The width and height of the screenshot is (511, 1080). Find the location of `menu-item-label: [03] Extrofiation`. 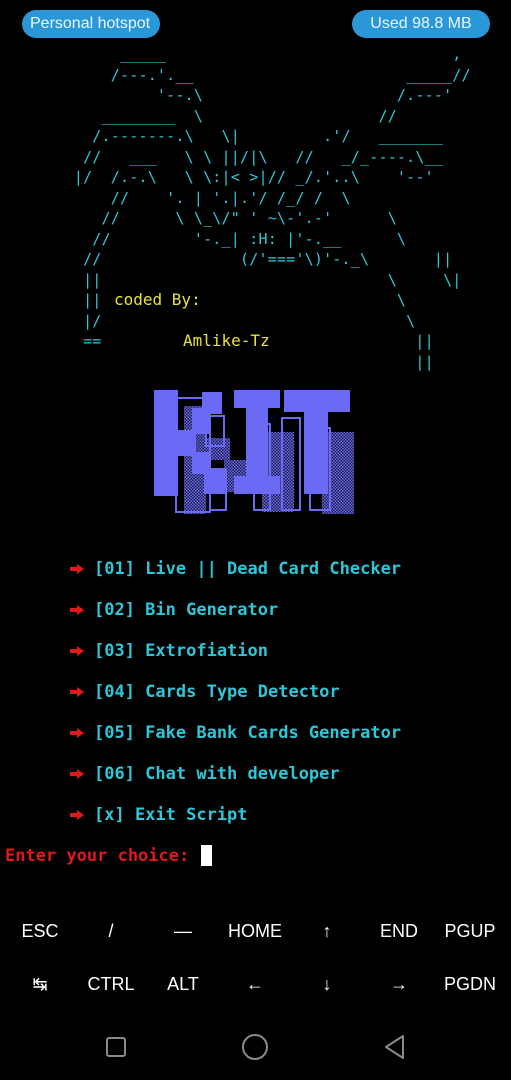

menu-item-label: [03] Extrofiation is located at coordinates (181, 651).